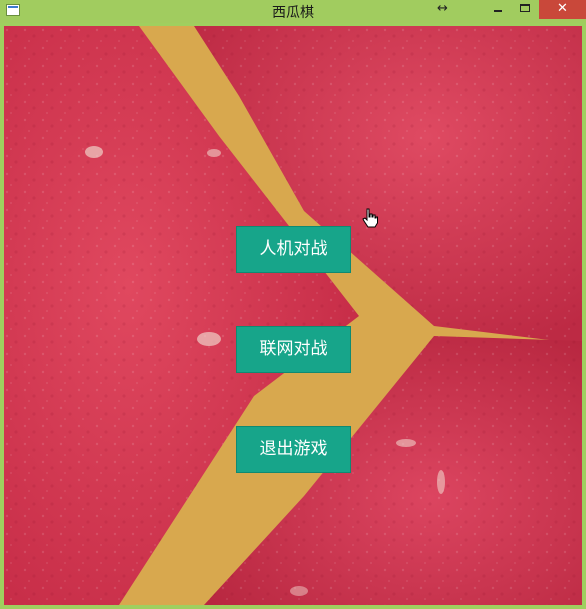  I want to click on minimize-icon, so click(498, 11).